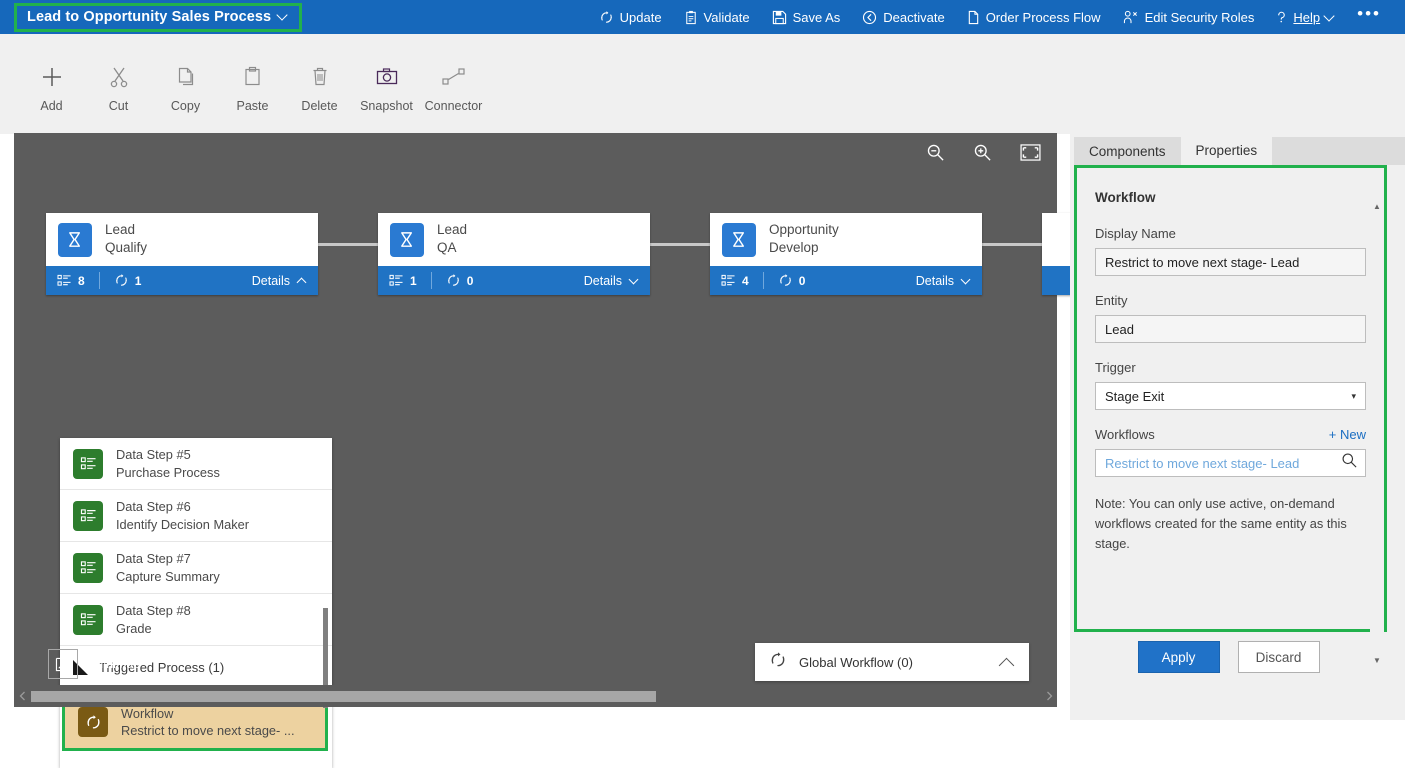 Image resolution: width=1405 pixels, height=768 pixels. Describe the element at coordinates (869, 17) in the screenshot. I see `back-circle-icon` at that location.